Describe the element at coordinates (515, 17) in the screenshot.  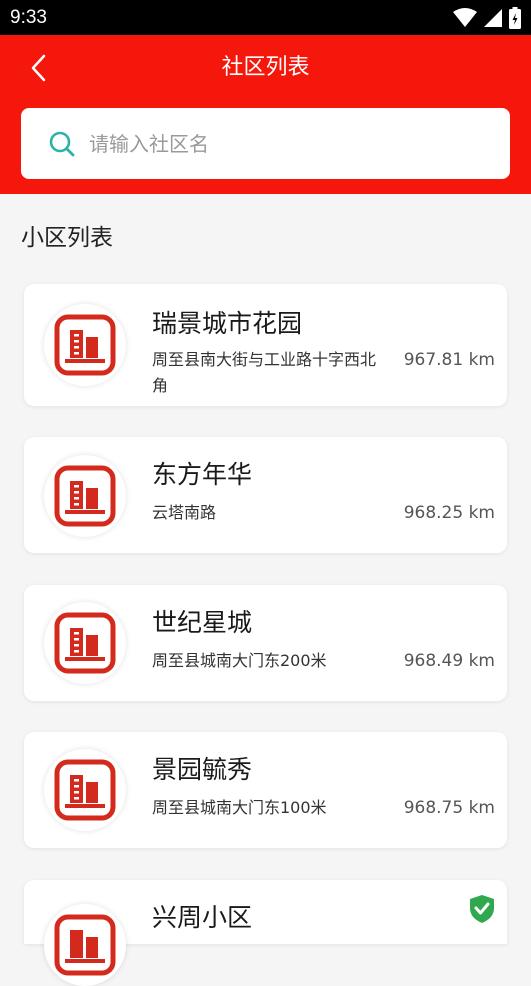
I see `battery-icon` at that location.